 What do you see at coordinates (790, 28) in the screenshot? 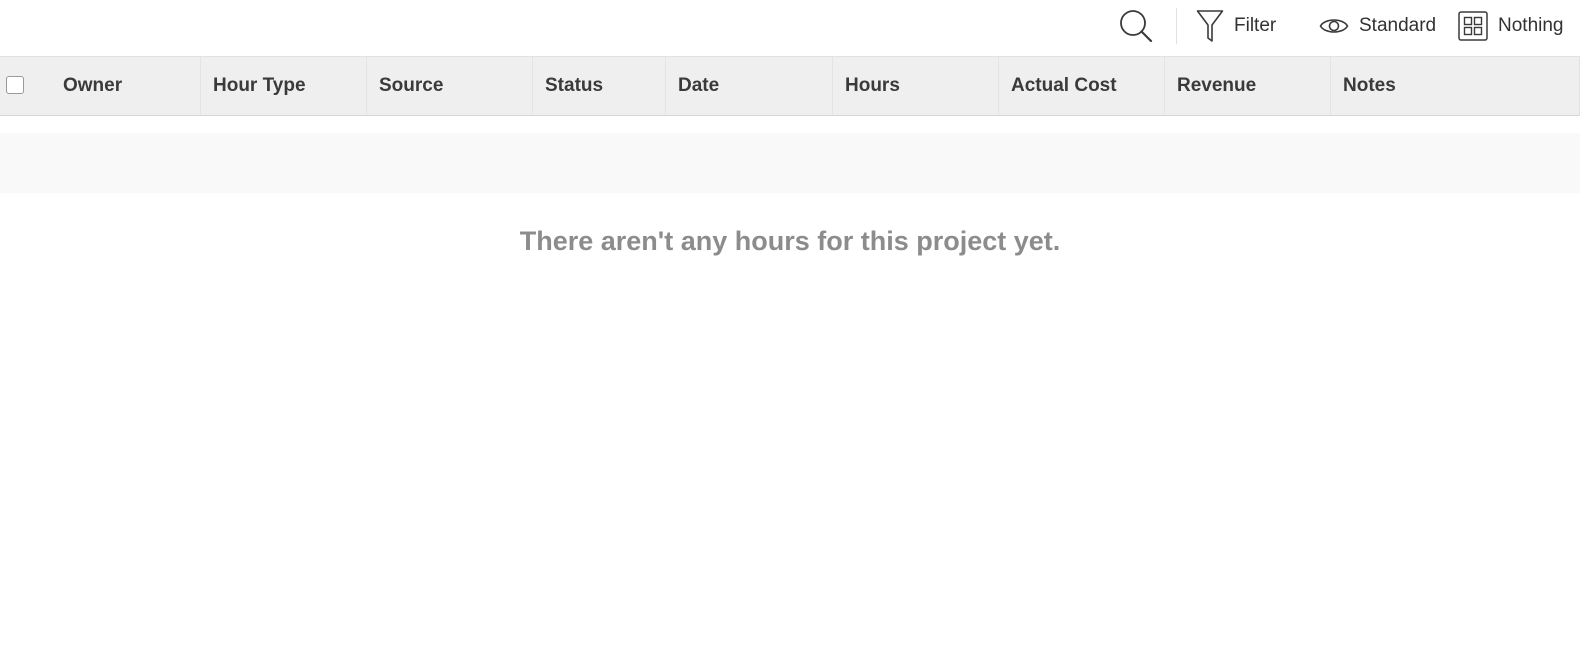
I see `toolbar: Filter Standard Nothing` at bounding box center [790, 28].